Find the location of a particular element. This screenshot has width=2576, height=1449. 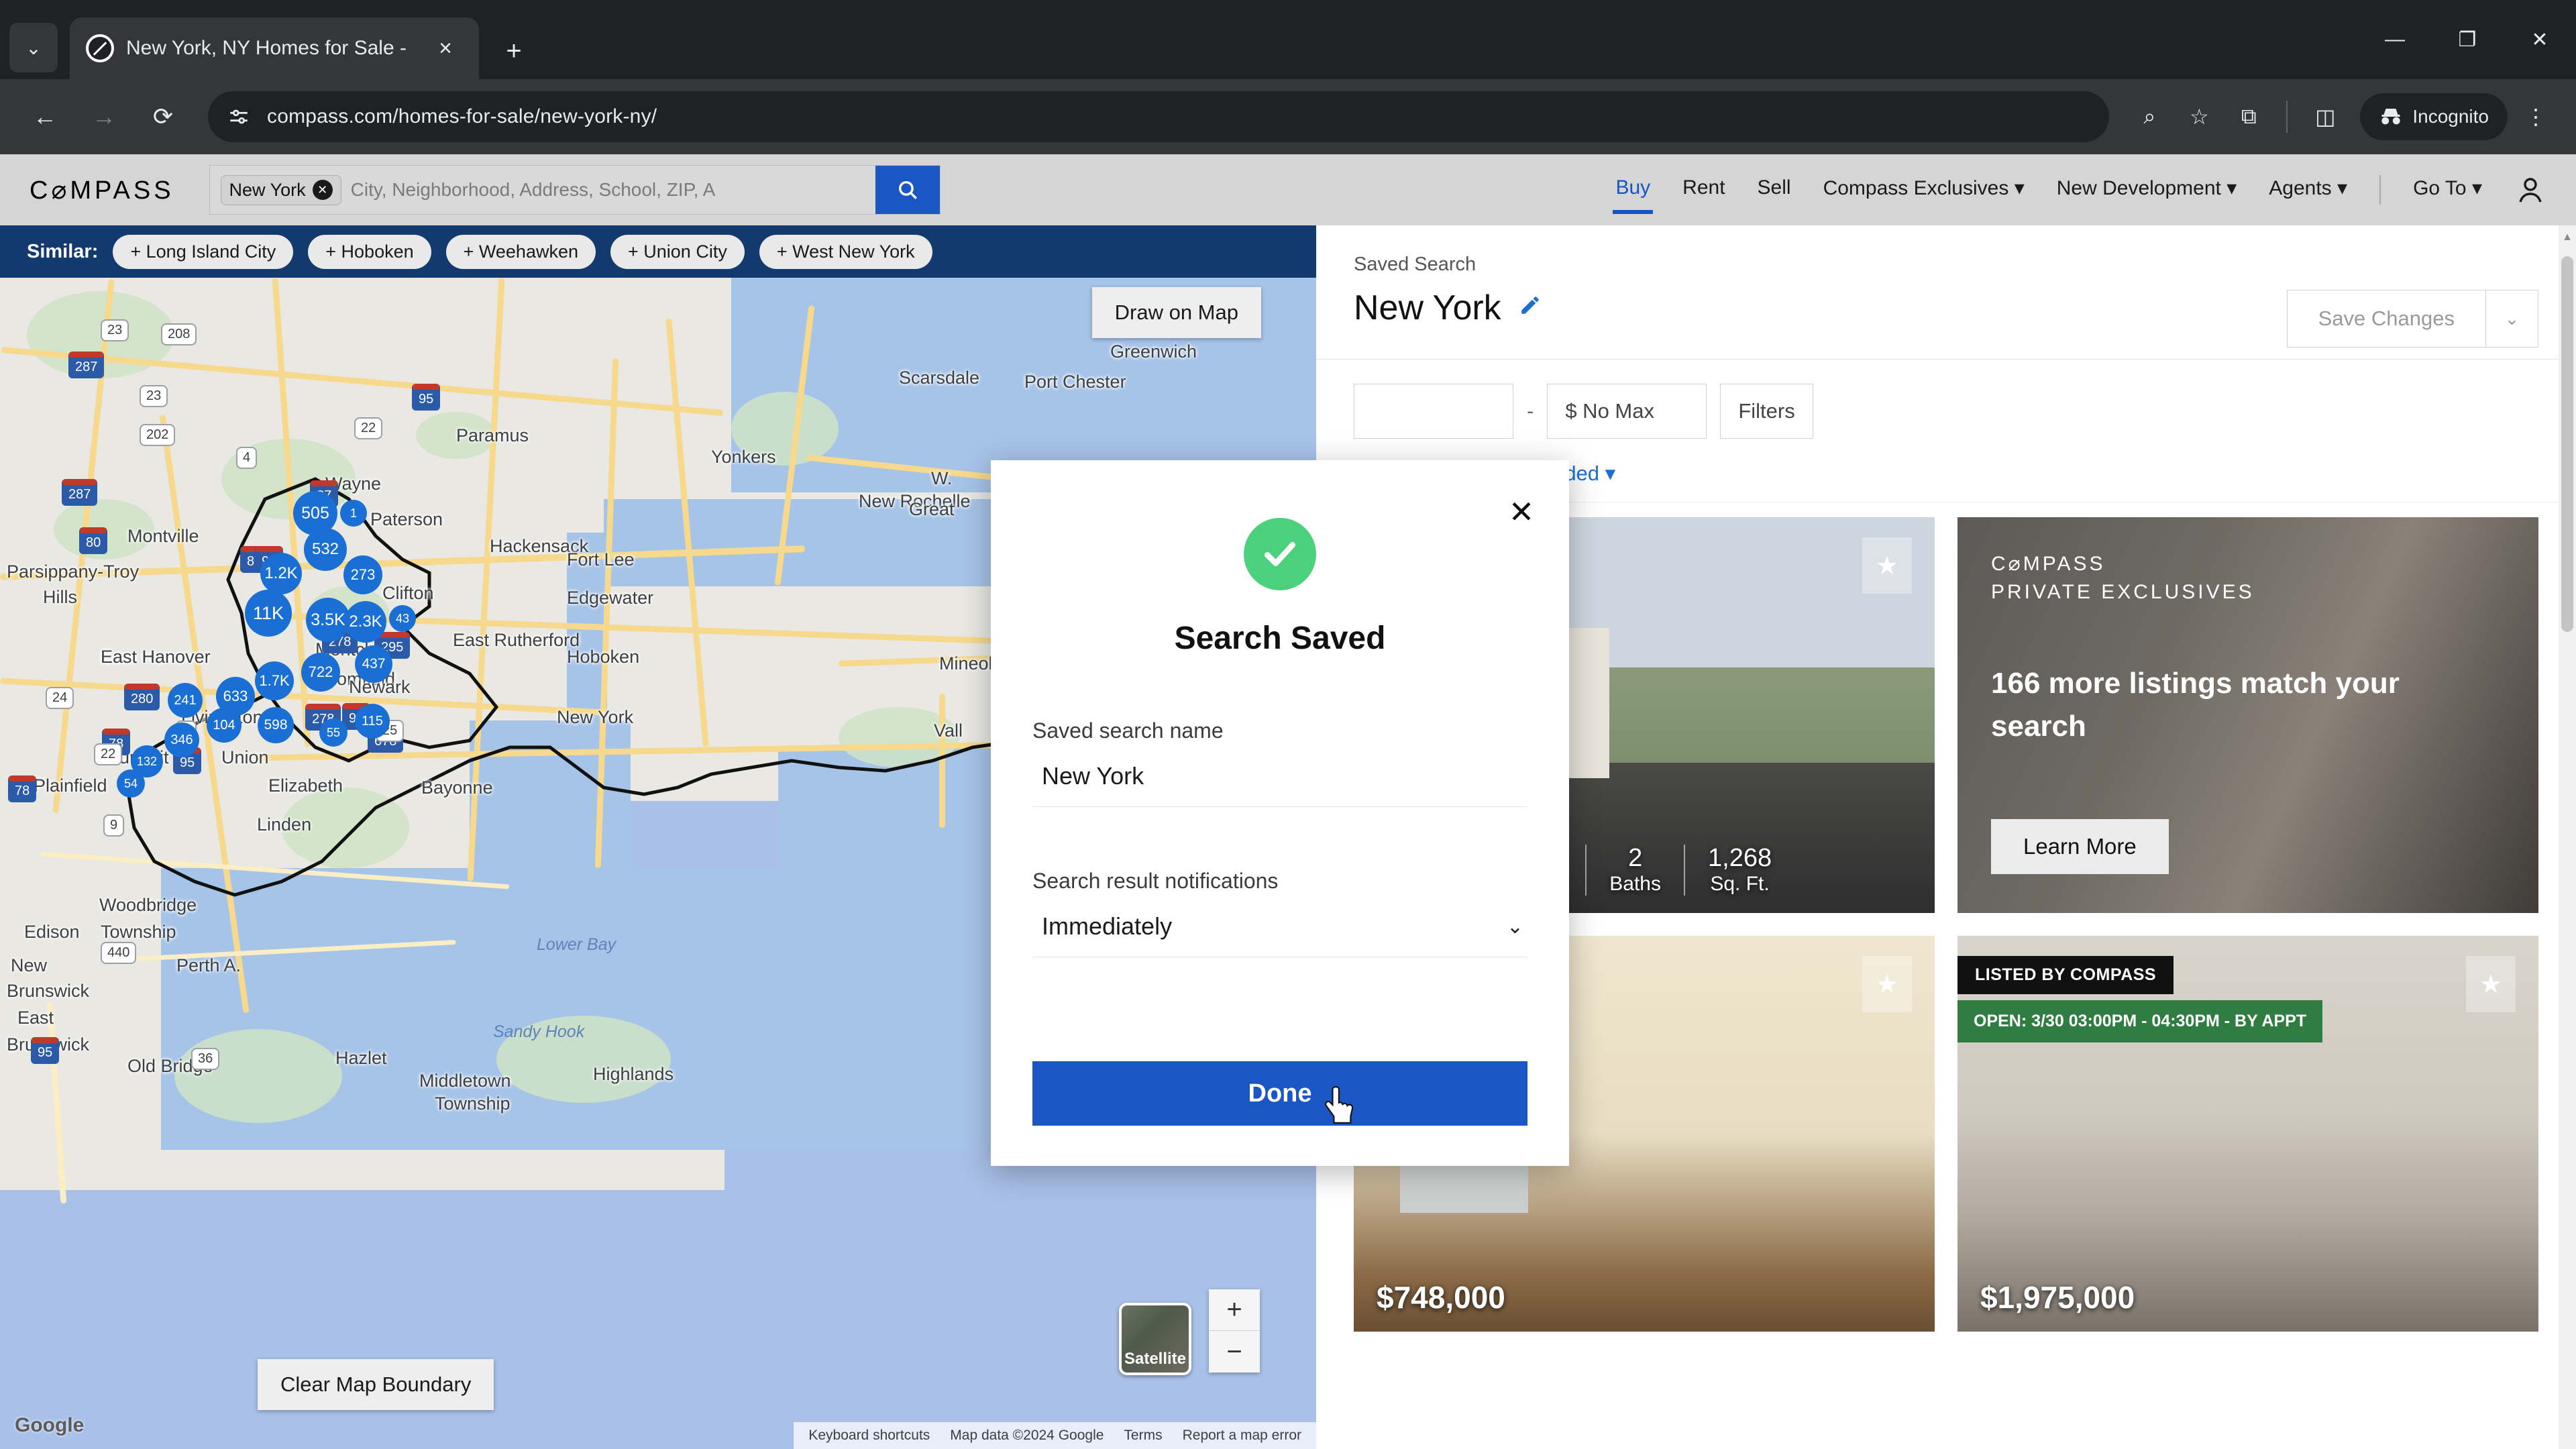

saved-search-name-input: New York is located at coordinates (1279, 775).